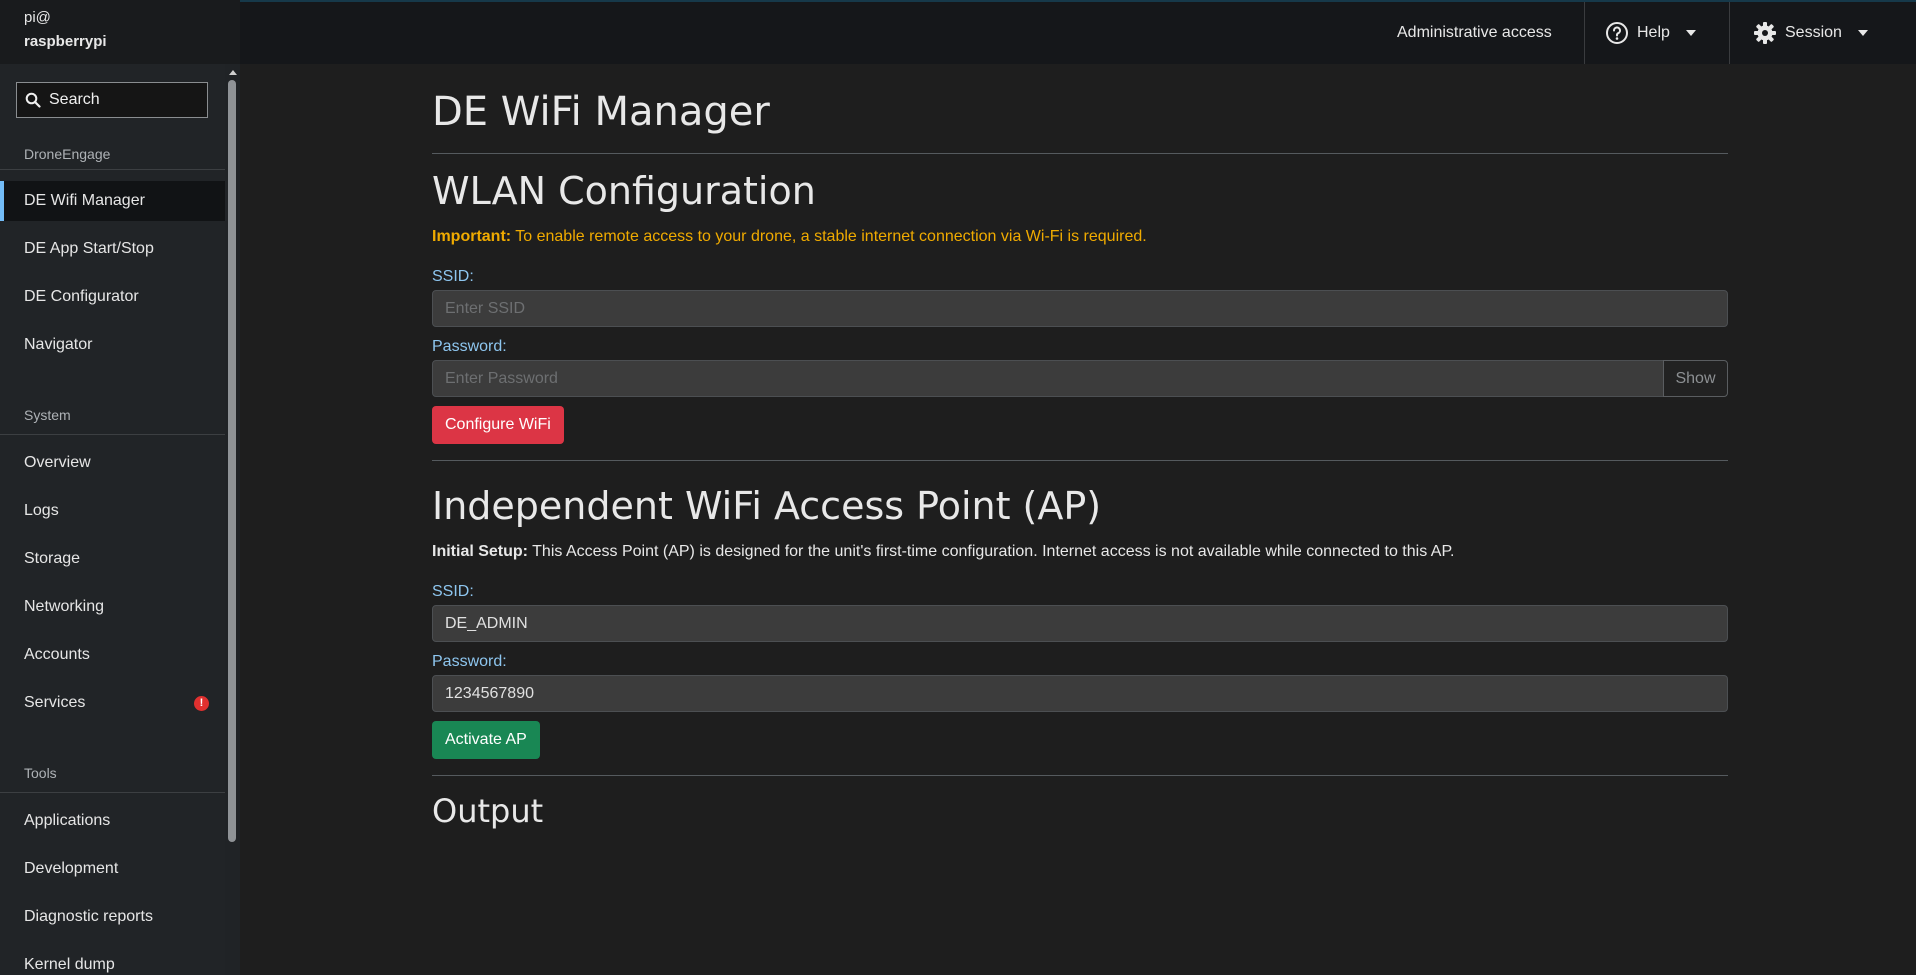 The height and width of the screenshot is (975, 1916). What do you see at coordinates (201, 703) in the screenshot?
I see `alert-badge-icon: !` at bounding box center [201, 703].